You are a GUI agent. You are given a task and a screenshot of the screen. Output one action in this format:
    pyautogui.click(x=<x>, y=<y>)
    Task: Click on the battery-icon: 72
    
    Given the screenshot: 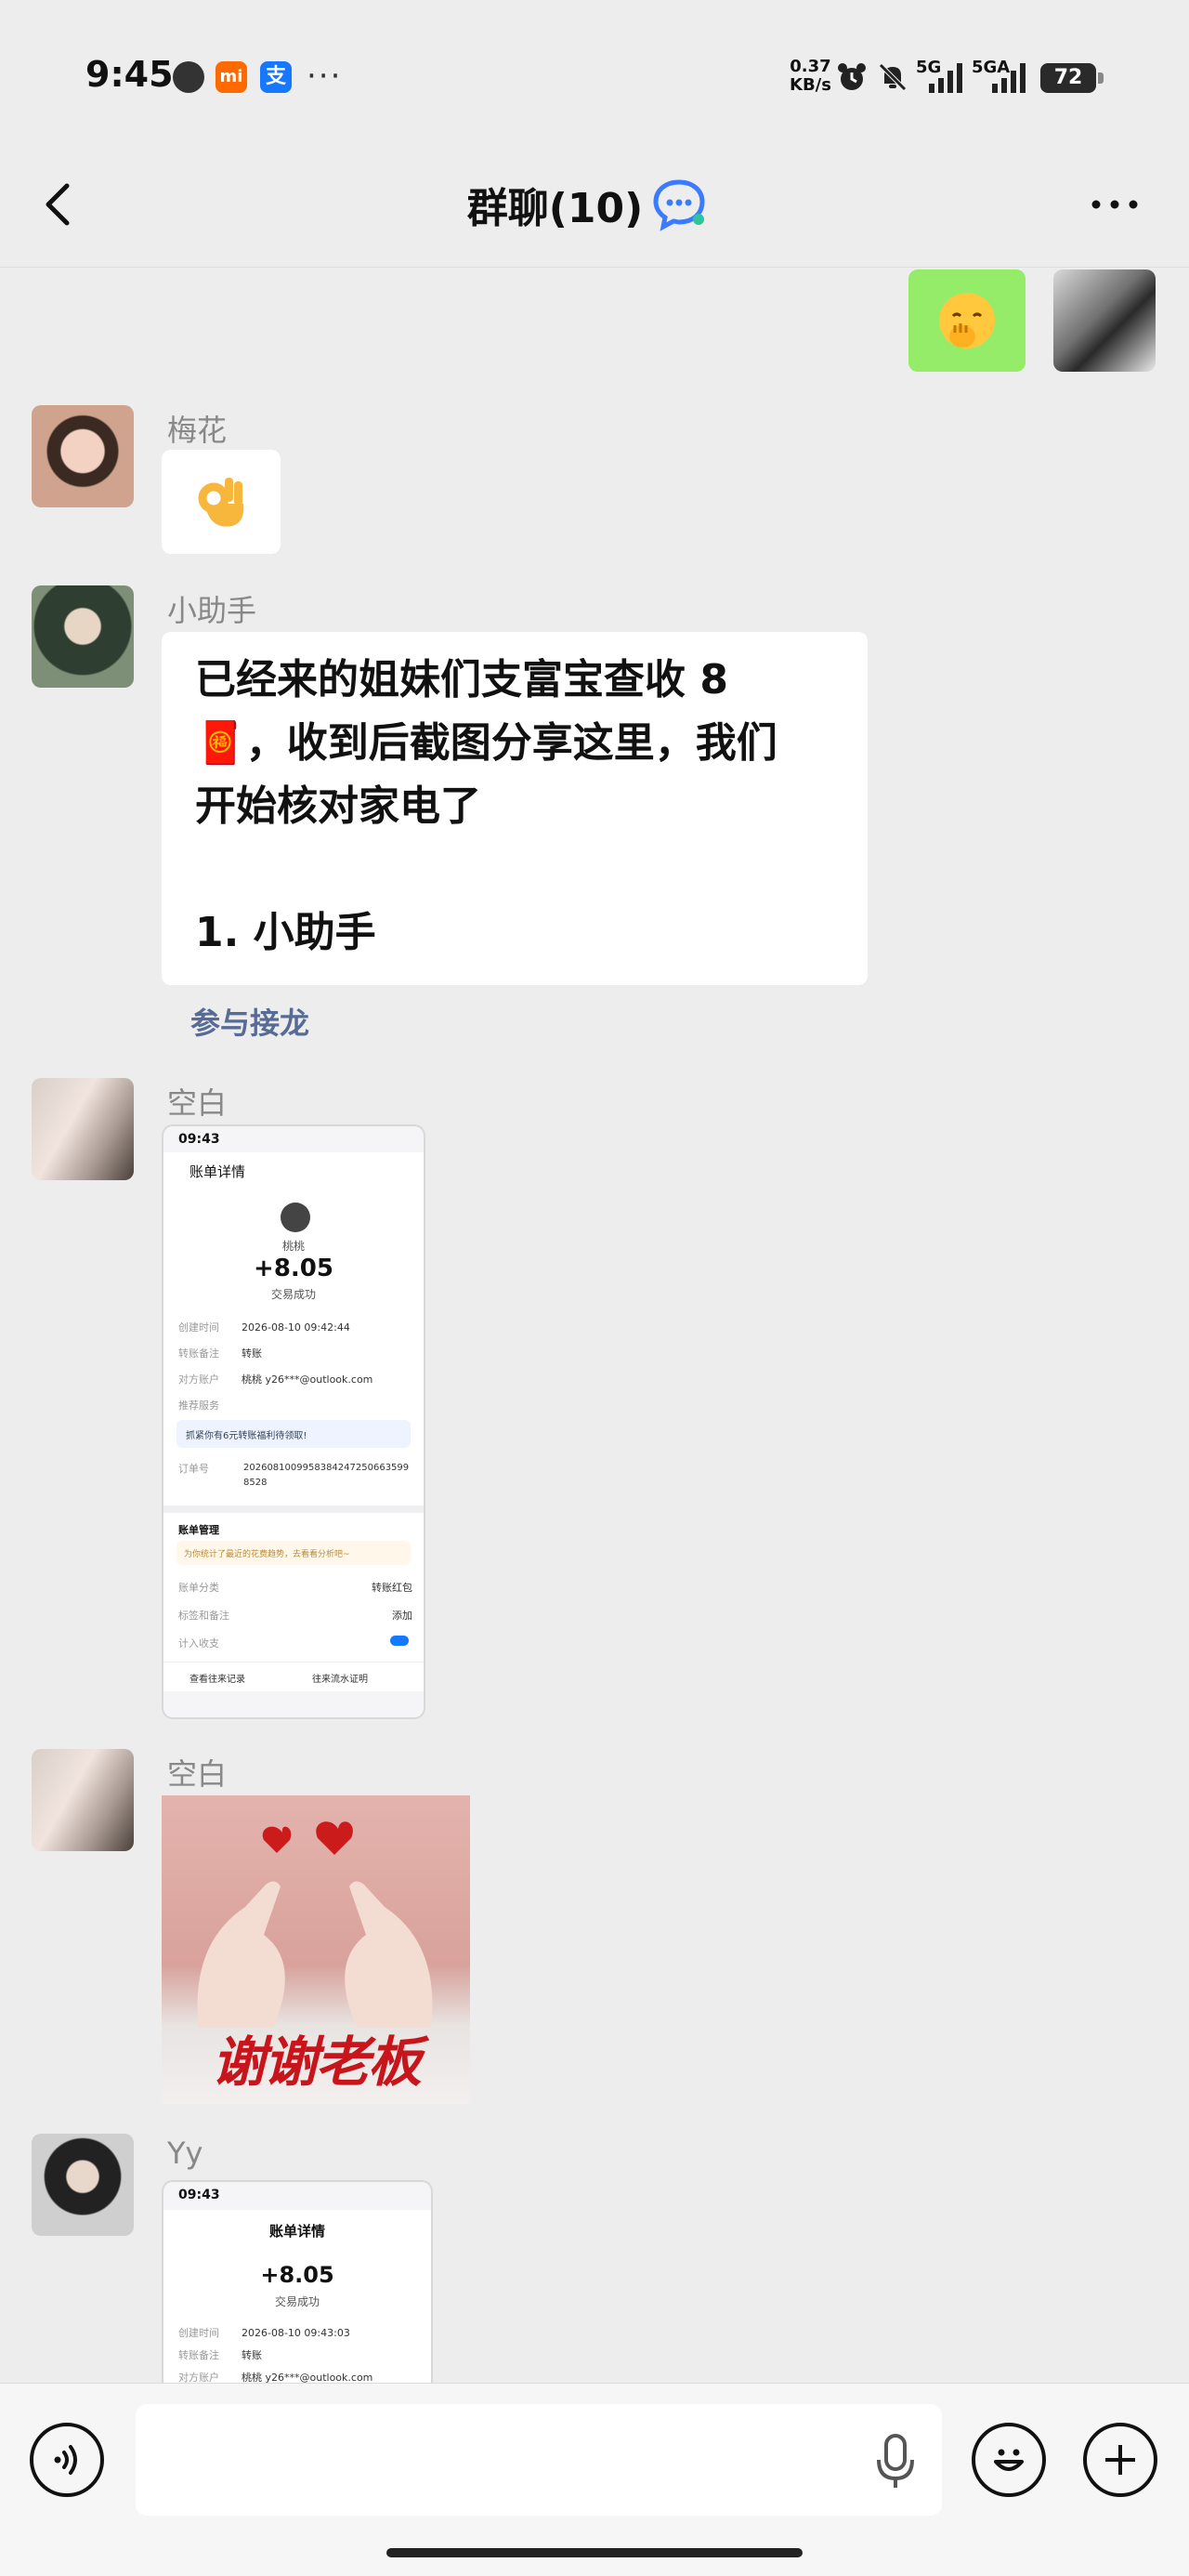 What is the action you would take?
    pyautogui.click(x=1068, y=78)
    